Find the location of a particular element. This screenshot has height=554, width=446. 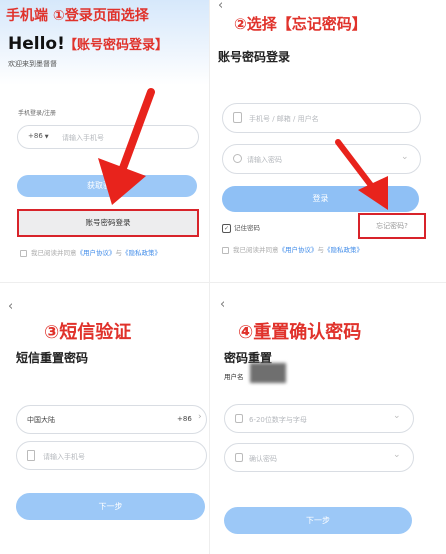

phone-placeholder: 请输入手机号 is located at coordinates (64, 457).